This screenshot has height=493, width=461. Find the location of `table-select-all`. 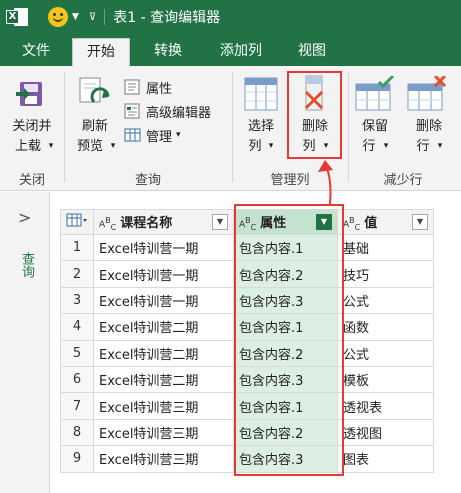

table-select-all is located at coordinates (77, 222).